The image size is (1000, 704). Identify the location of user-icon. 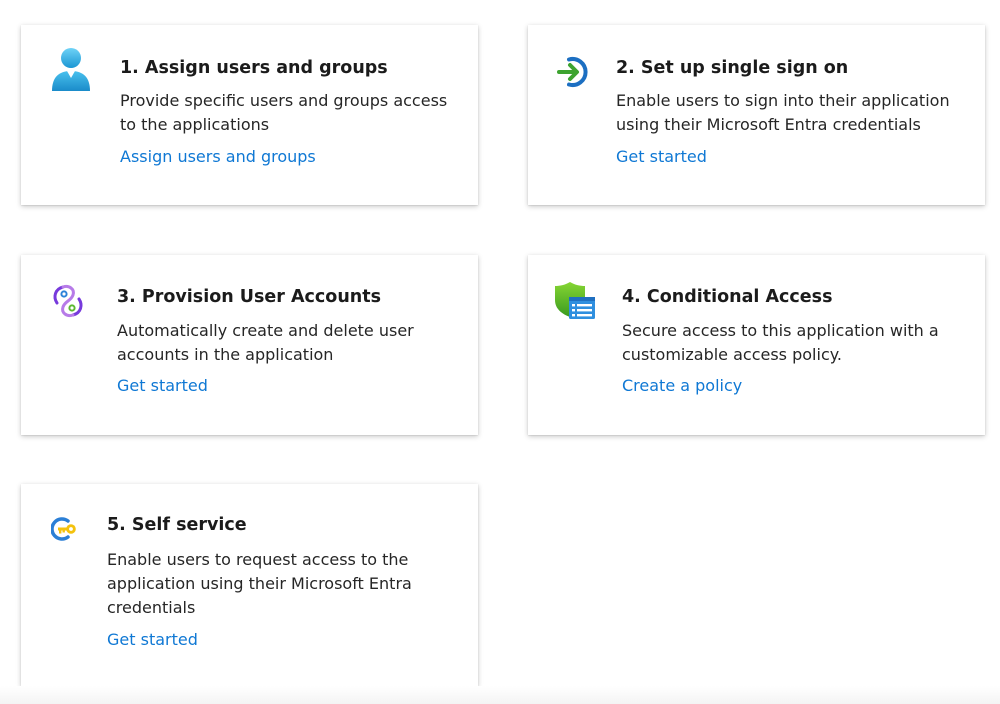
(71, 69).